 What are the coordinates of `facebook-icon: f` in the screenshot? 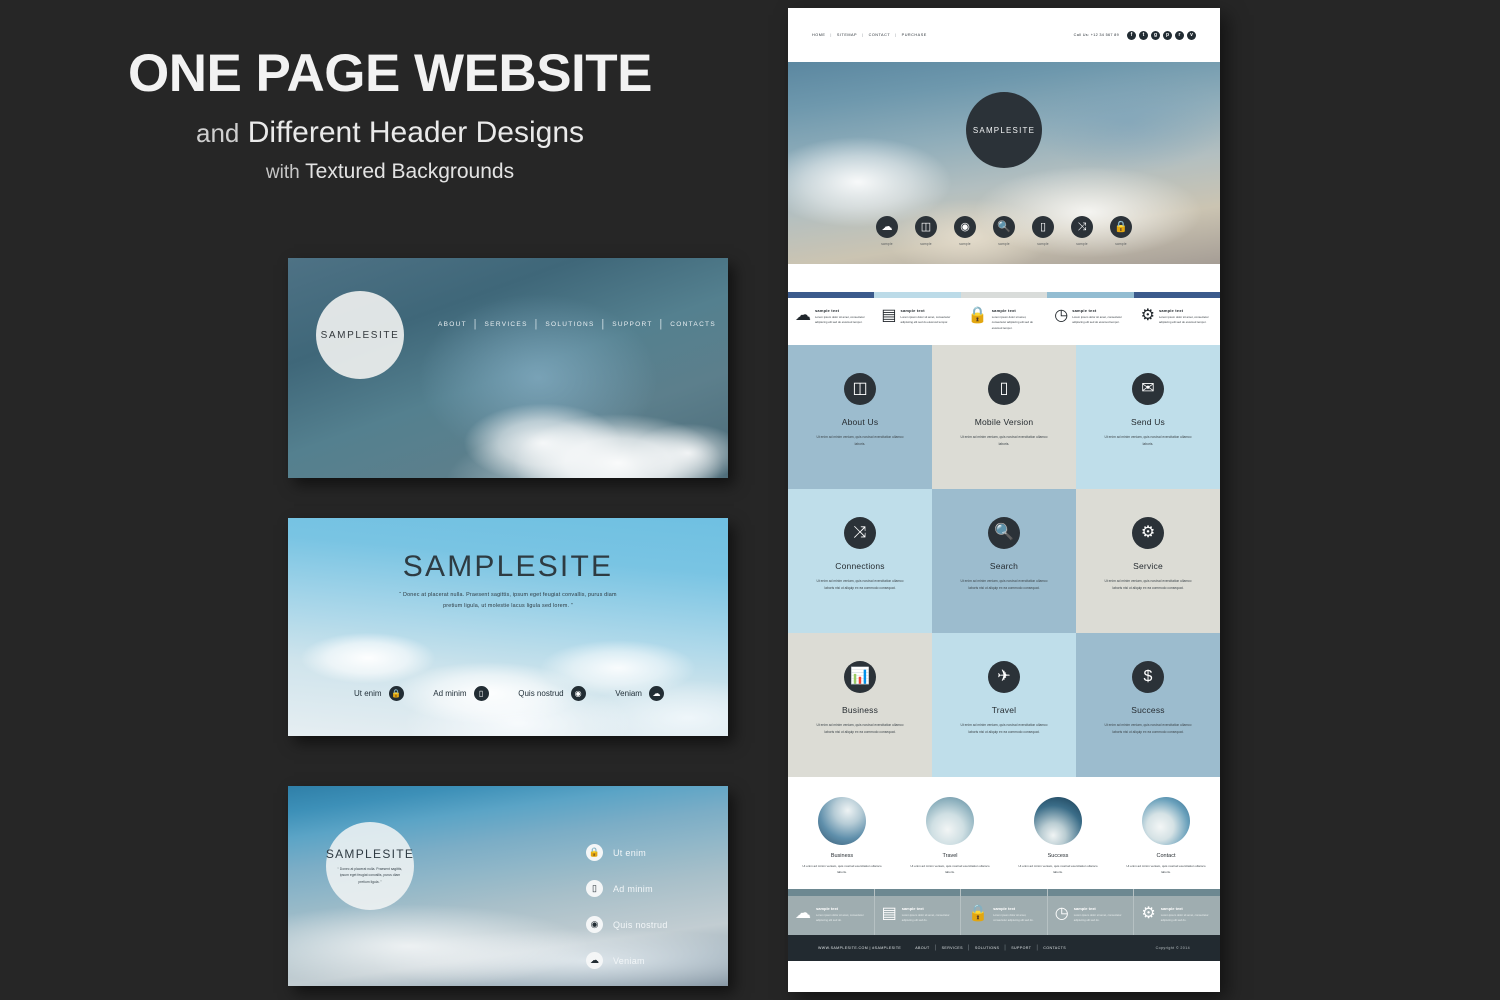 It's located at (1131, 35).